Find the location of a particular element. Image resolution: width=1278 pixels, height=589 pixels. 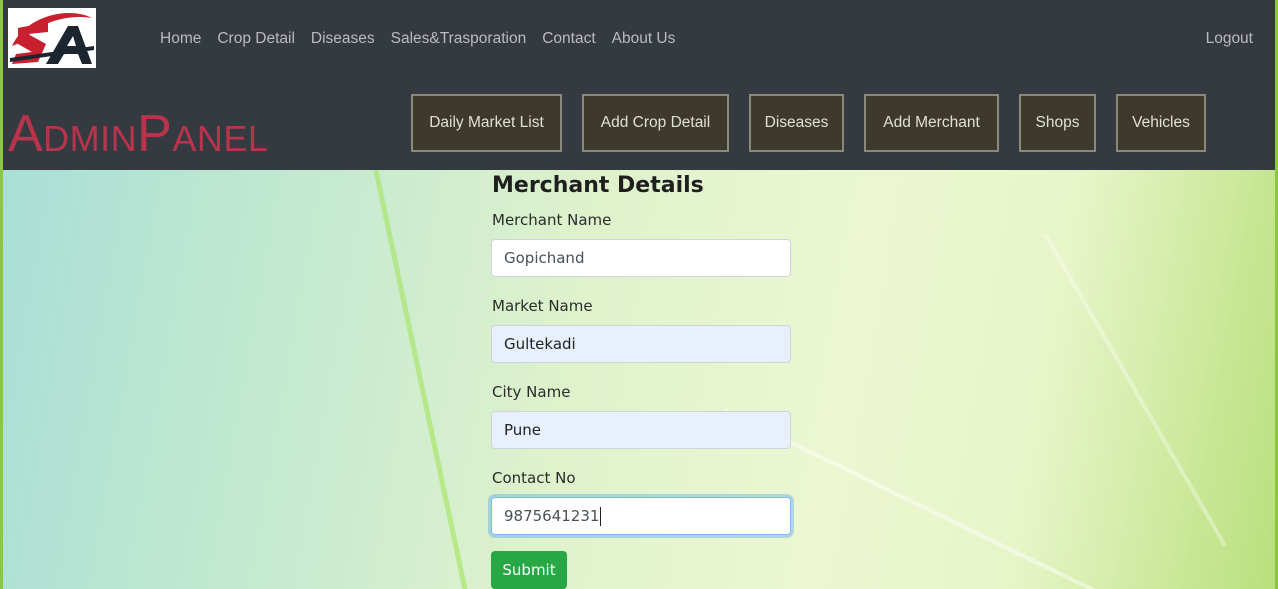

brand-logo is located at coordinates (52, 38).